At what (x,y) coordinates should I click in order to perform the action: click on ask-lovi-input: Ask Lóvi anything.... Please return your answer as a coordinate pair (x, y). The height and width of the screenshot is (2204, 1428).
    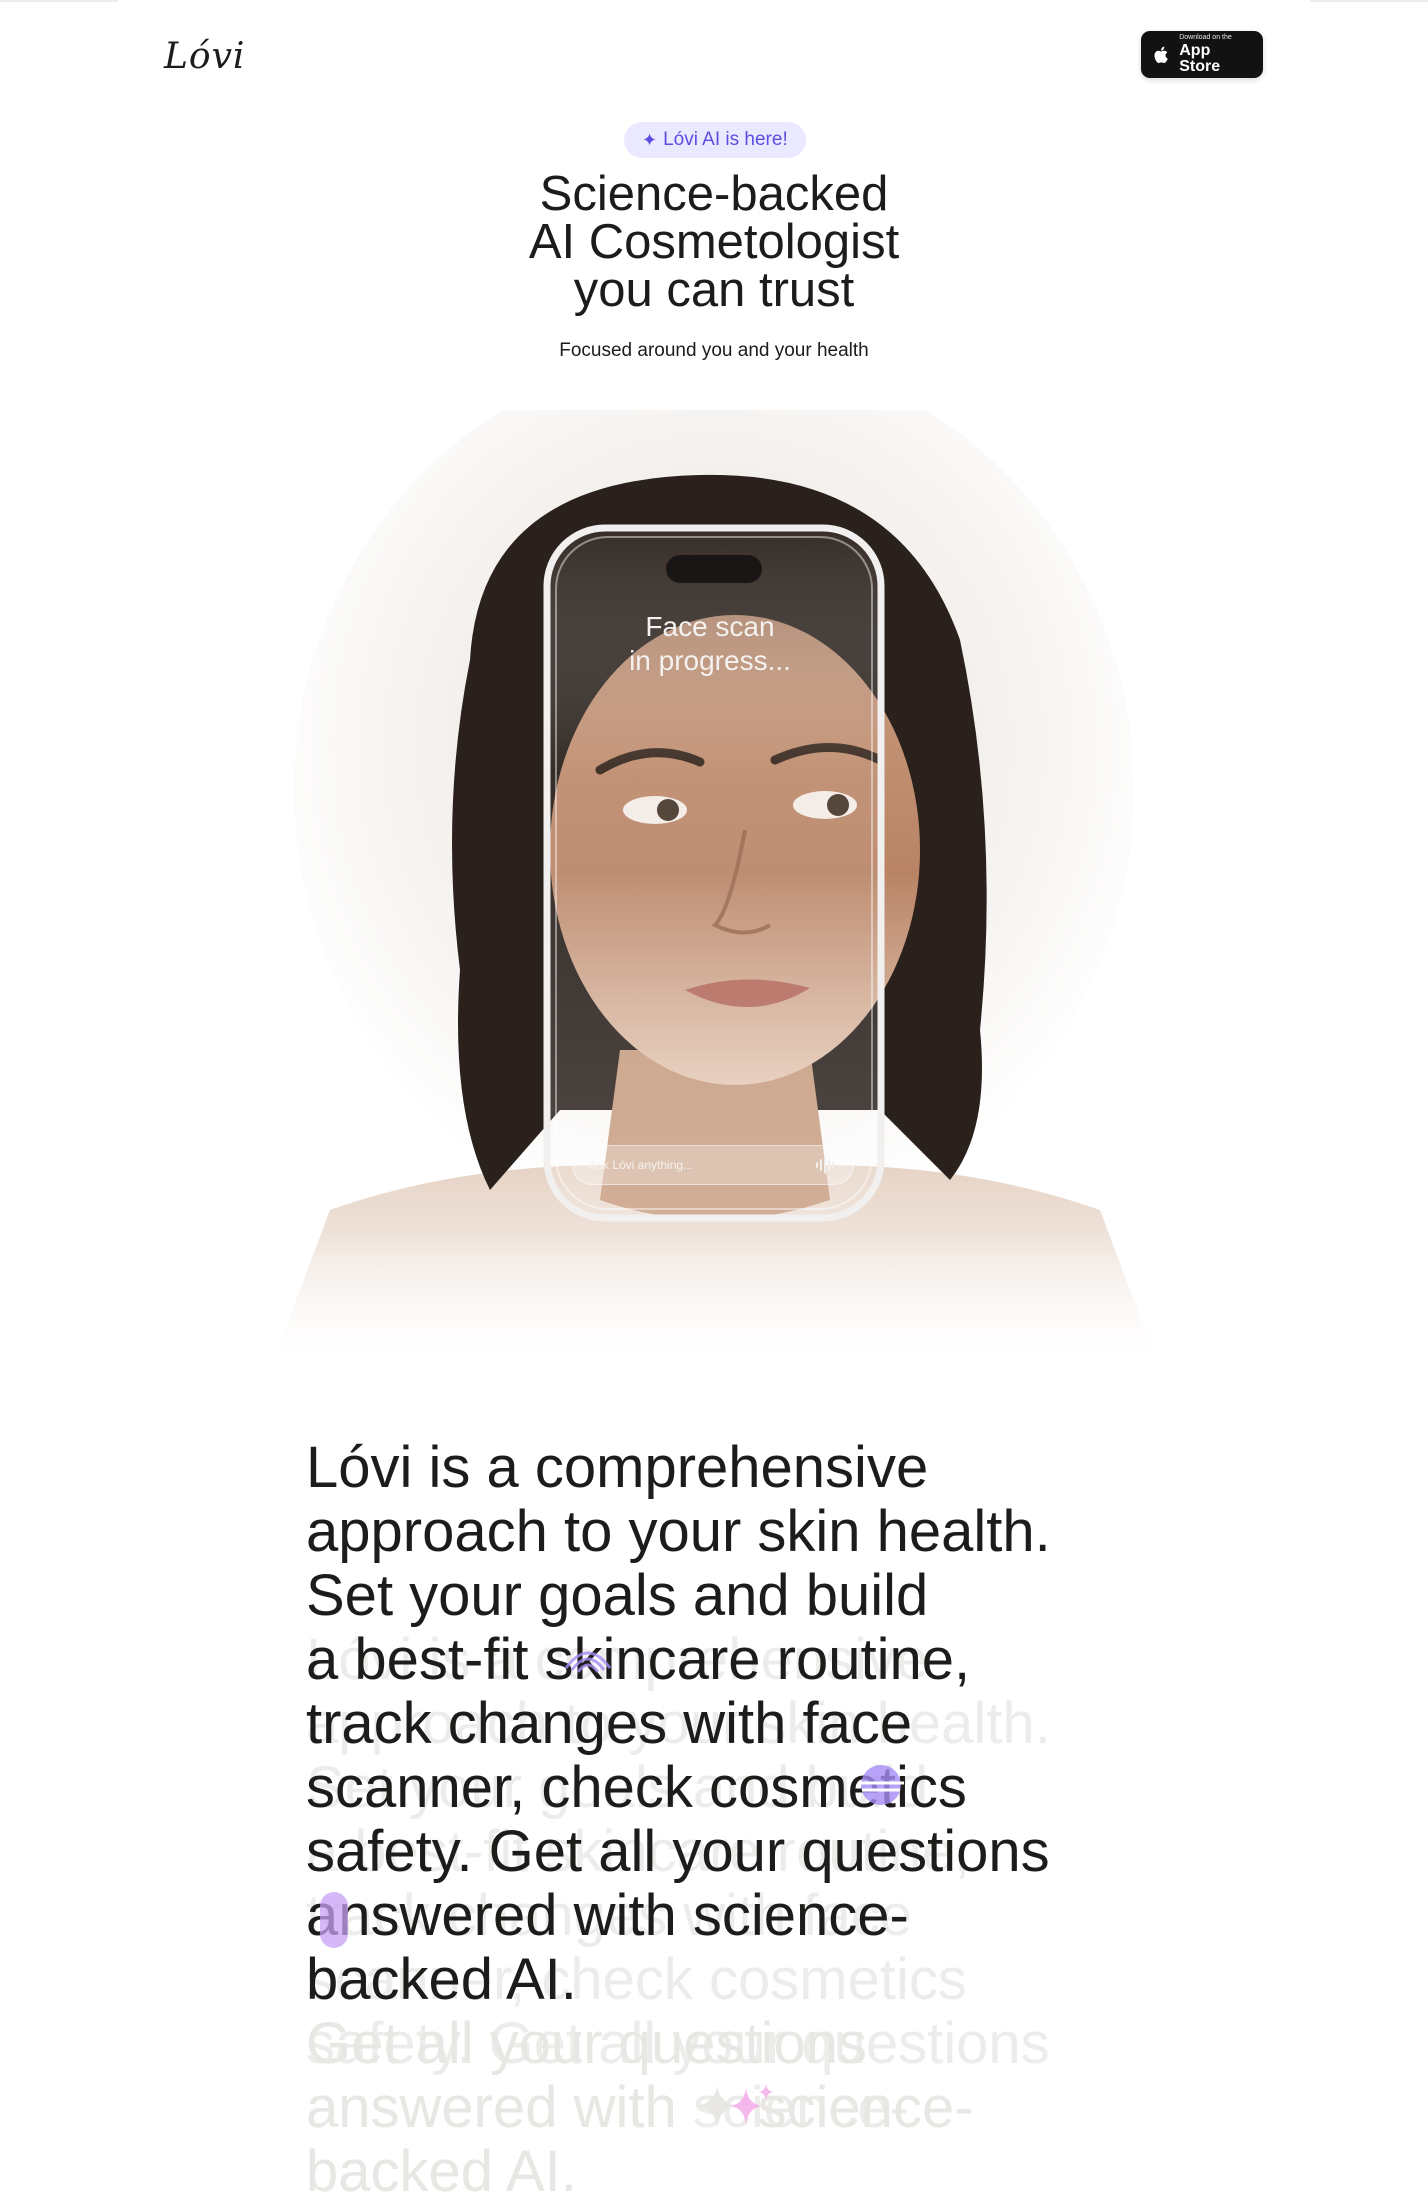
    Looking at the image, I should click on (713, 1165).